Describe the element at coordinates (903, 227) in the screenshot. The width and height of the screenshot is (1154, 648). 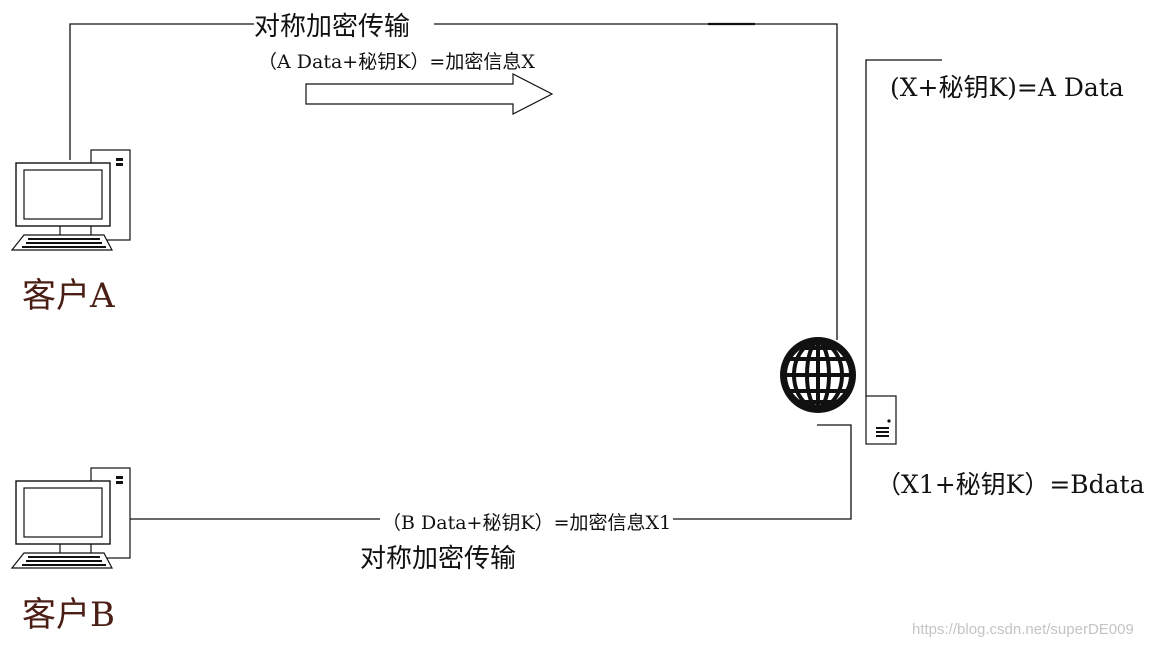
I see `server-right-connector` at that location.